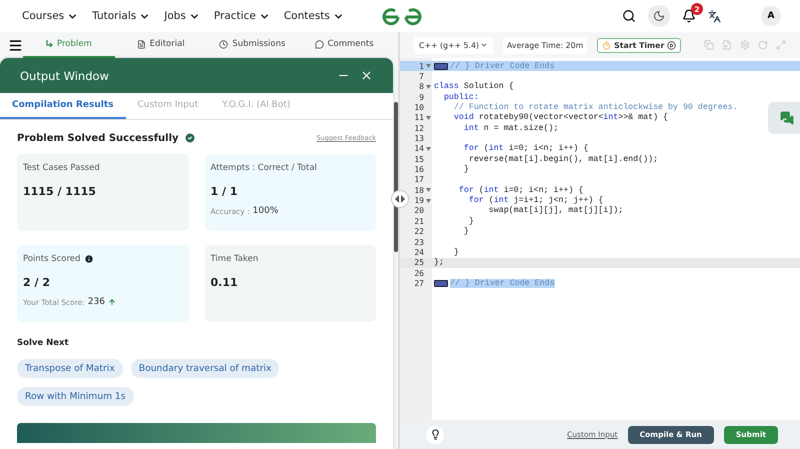 The image size is (800, 449). What do you see at coordinates (418, 117) in the screenshot?
I see `line-number: 11` at bounding box center [418, 117].